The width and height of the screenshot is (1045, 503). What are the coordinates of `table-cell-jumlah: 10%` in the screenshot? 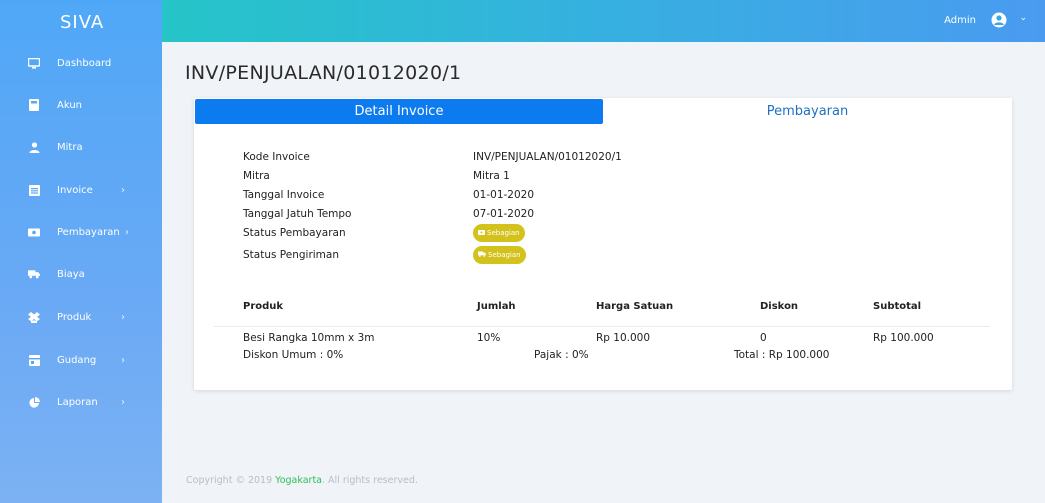 It's located at (489, 338).